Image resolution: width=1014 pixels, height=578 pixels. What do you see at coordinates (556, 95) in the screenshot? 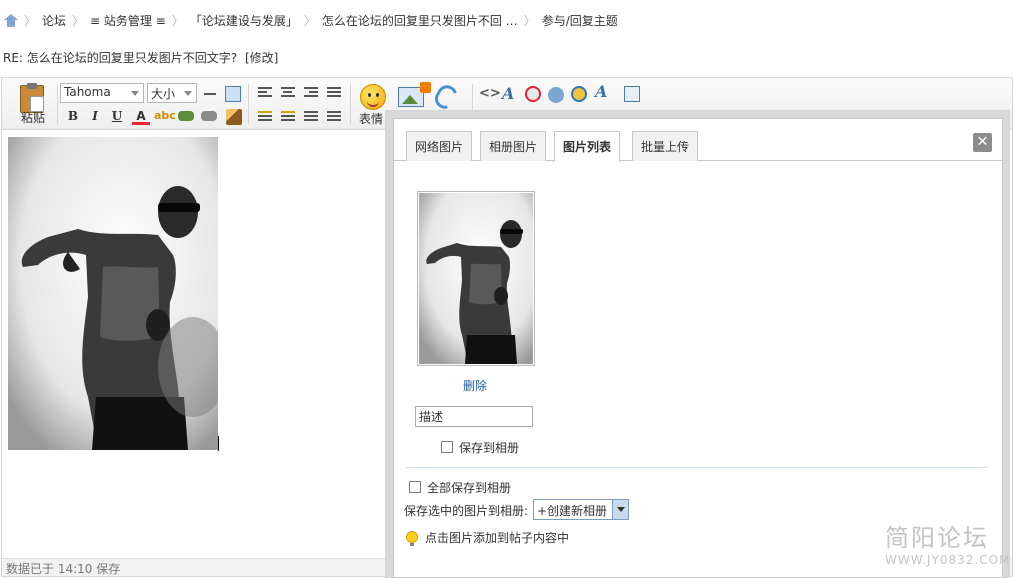
I see `media-icon` at bounding box center [556, 95].